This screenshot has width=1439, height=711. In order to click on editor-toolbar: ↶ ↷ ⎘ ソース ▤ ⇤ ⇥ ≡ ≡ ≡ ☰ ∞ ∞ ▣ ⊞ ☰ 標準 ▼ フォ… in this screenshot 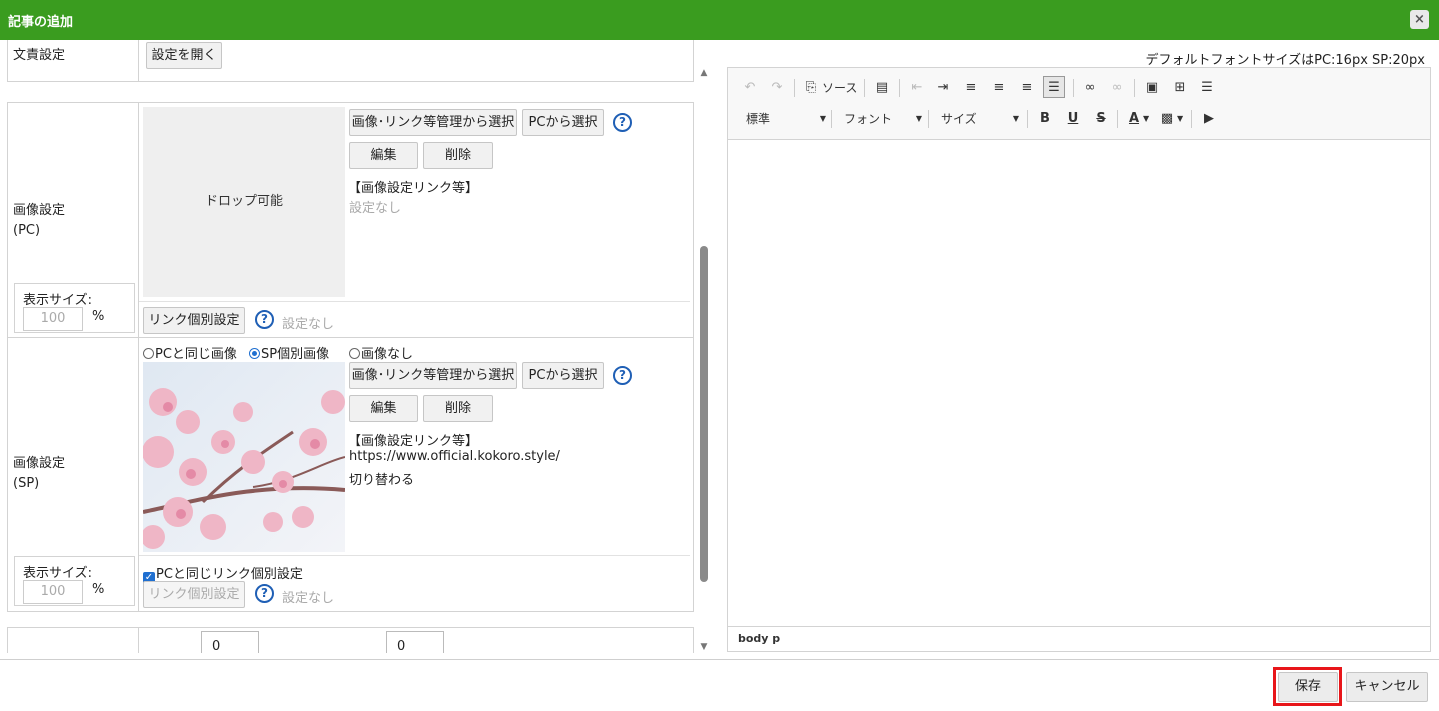, I will do `click(1079, 104)`.